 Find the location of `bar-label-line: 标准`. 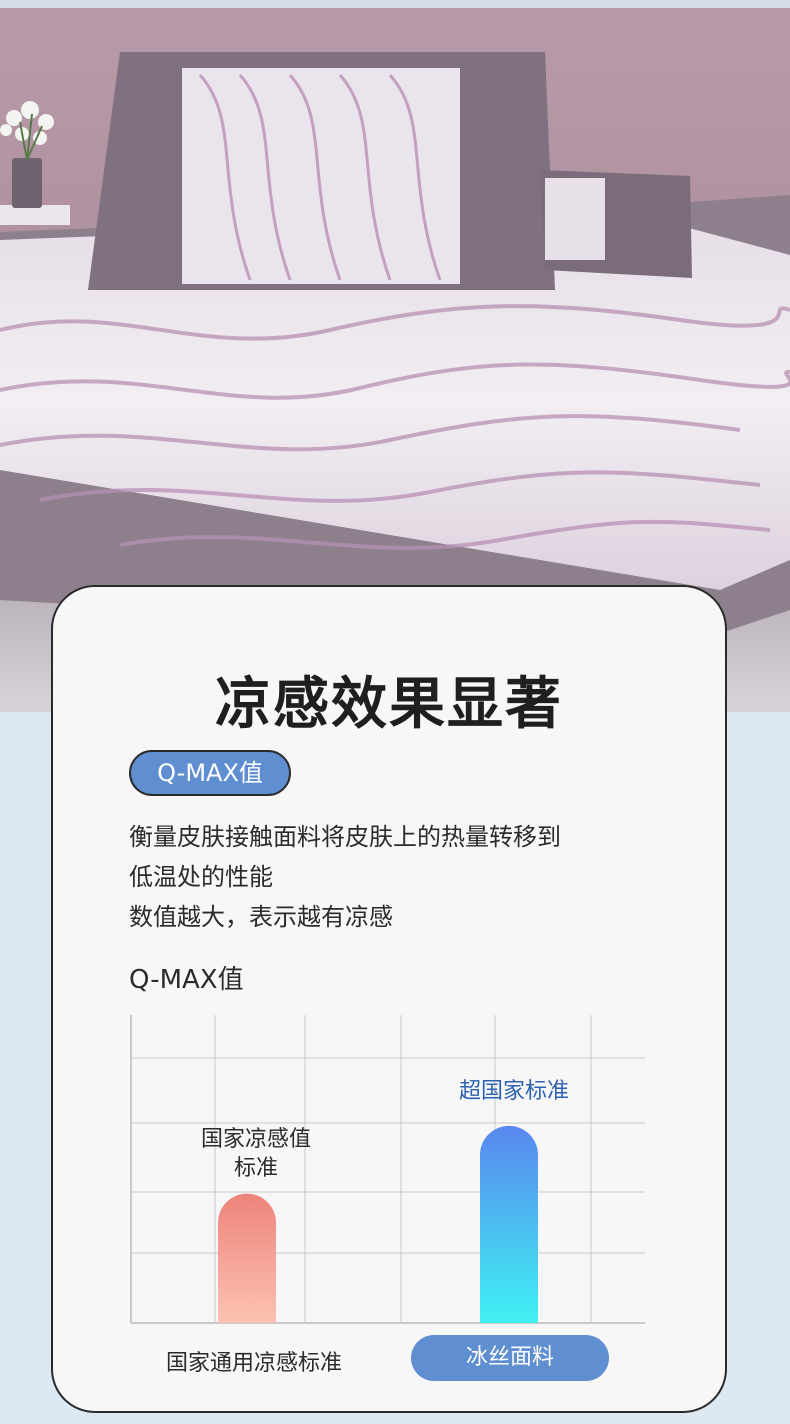

bar-label-line: 标准 is located at coordinates (255, 1168).